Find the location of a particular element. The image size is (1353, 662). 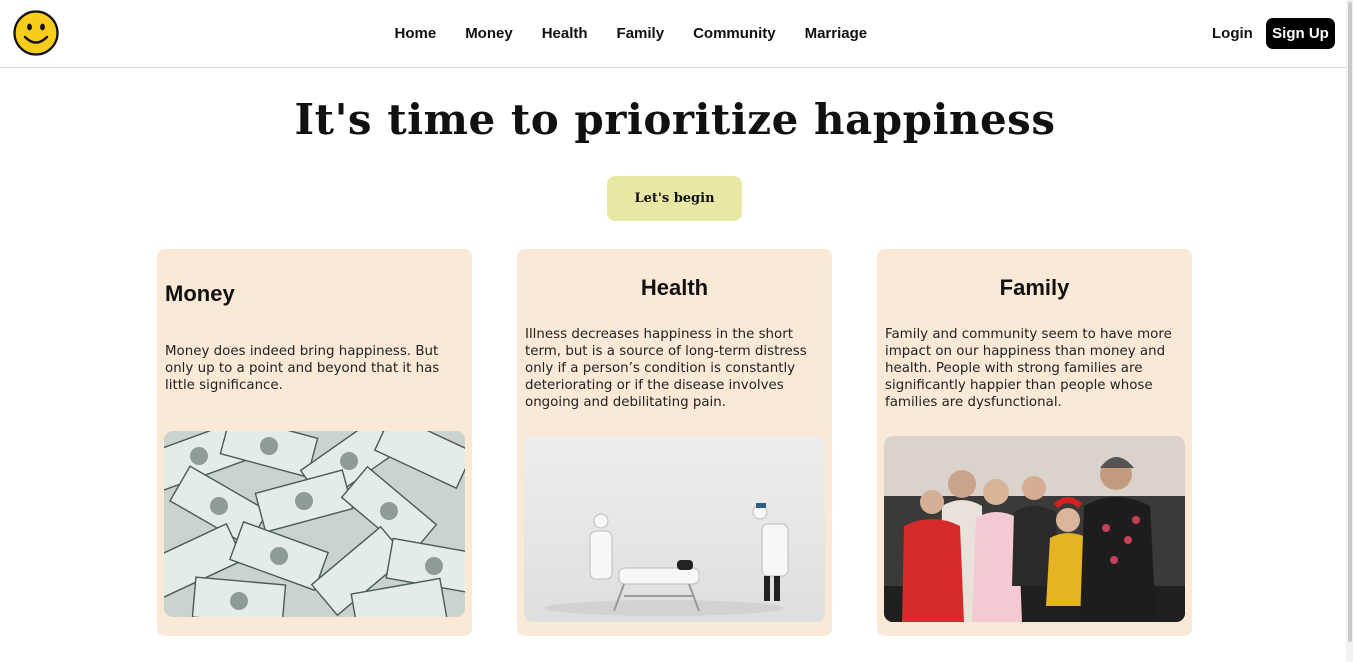

lets-begin-button: Let's begin is located at coordinates (674, 198).